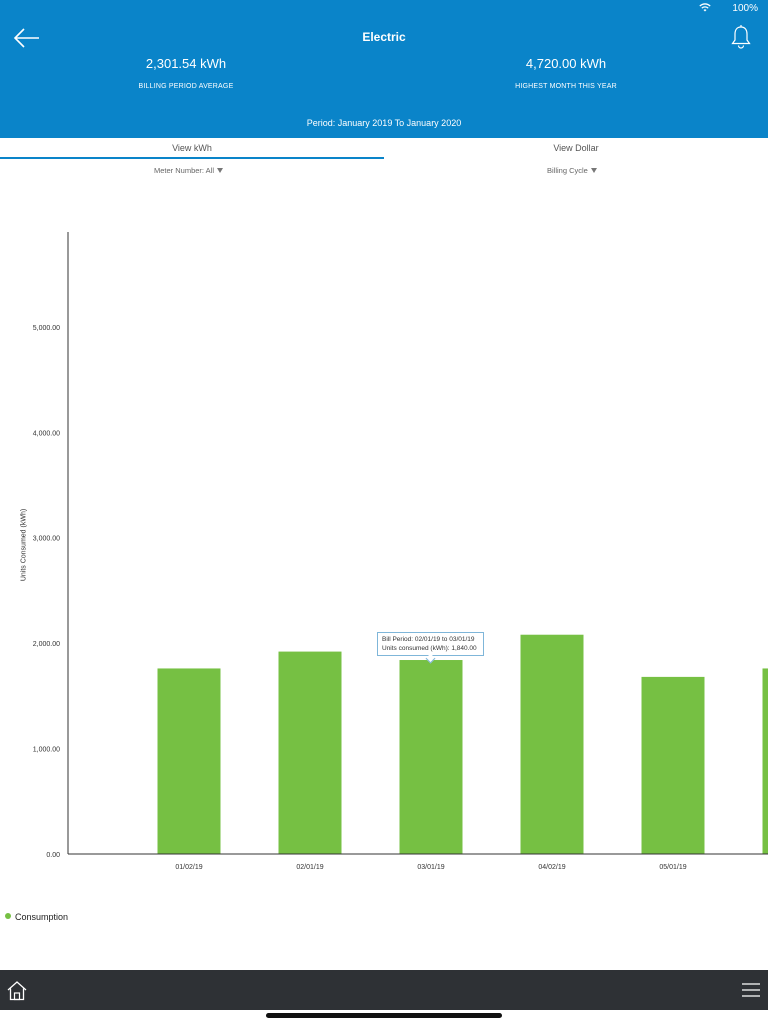  What do you see at coordinates (384, 37) in the screenshot?
I see `page-title: Electric` at bounding box center [384, 37].